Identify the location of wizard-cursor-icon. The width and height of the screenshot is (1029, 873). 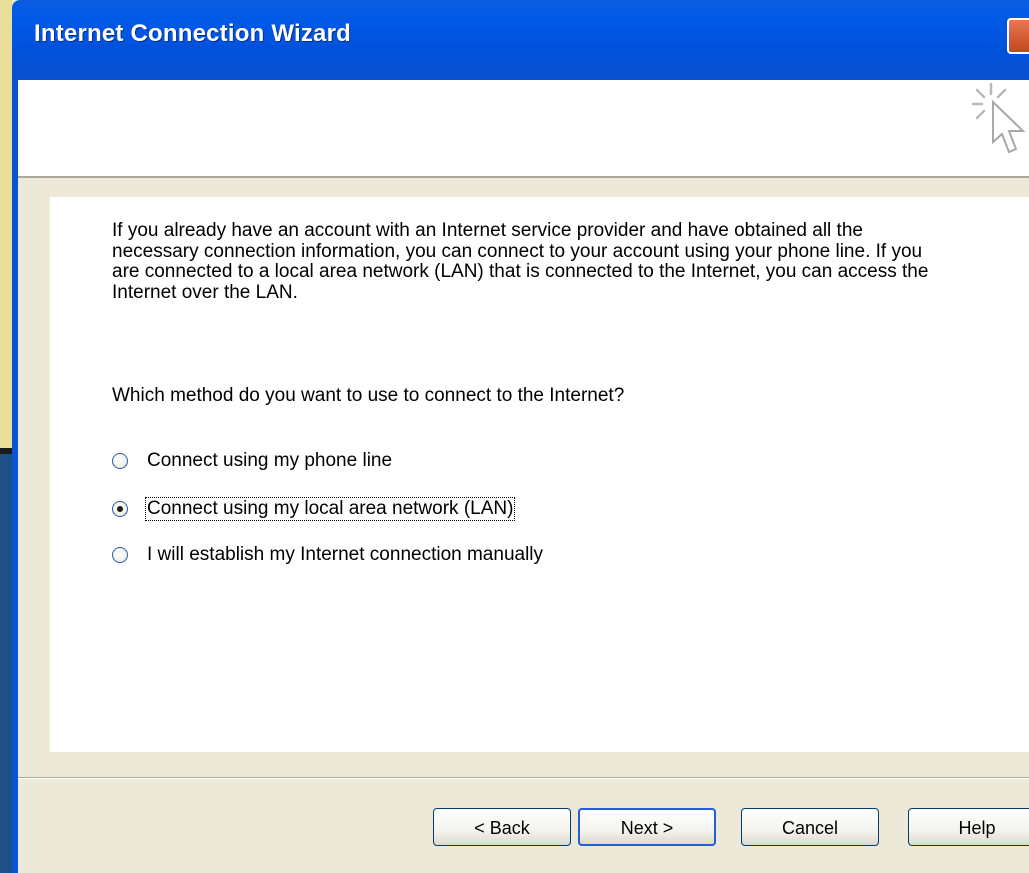
(998, 118).